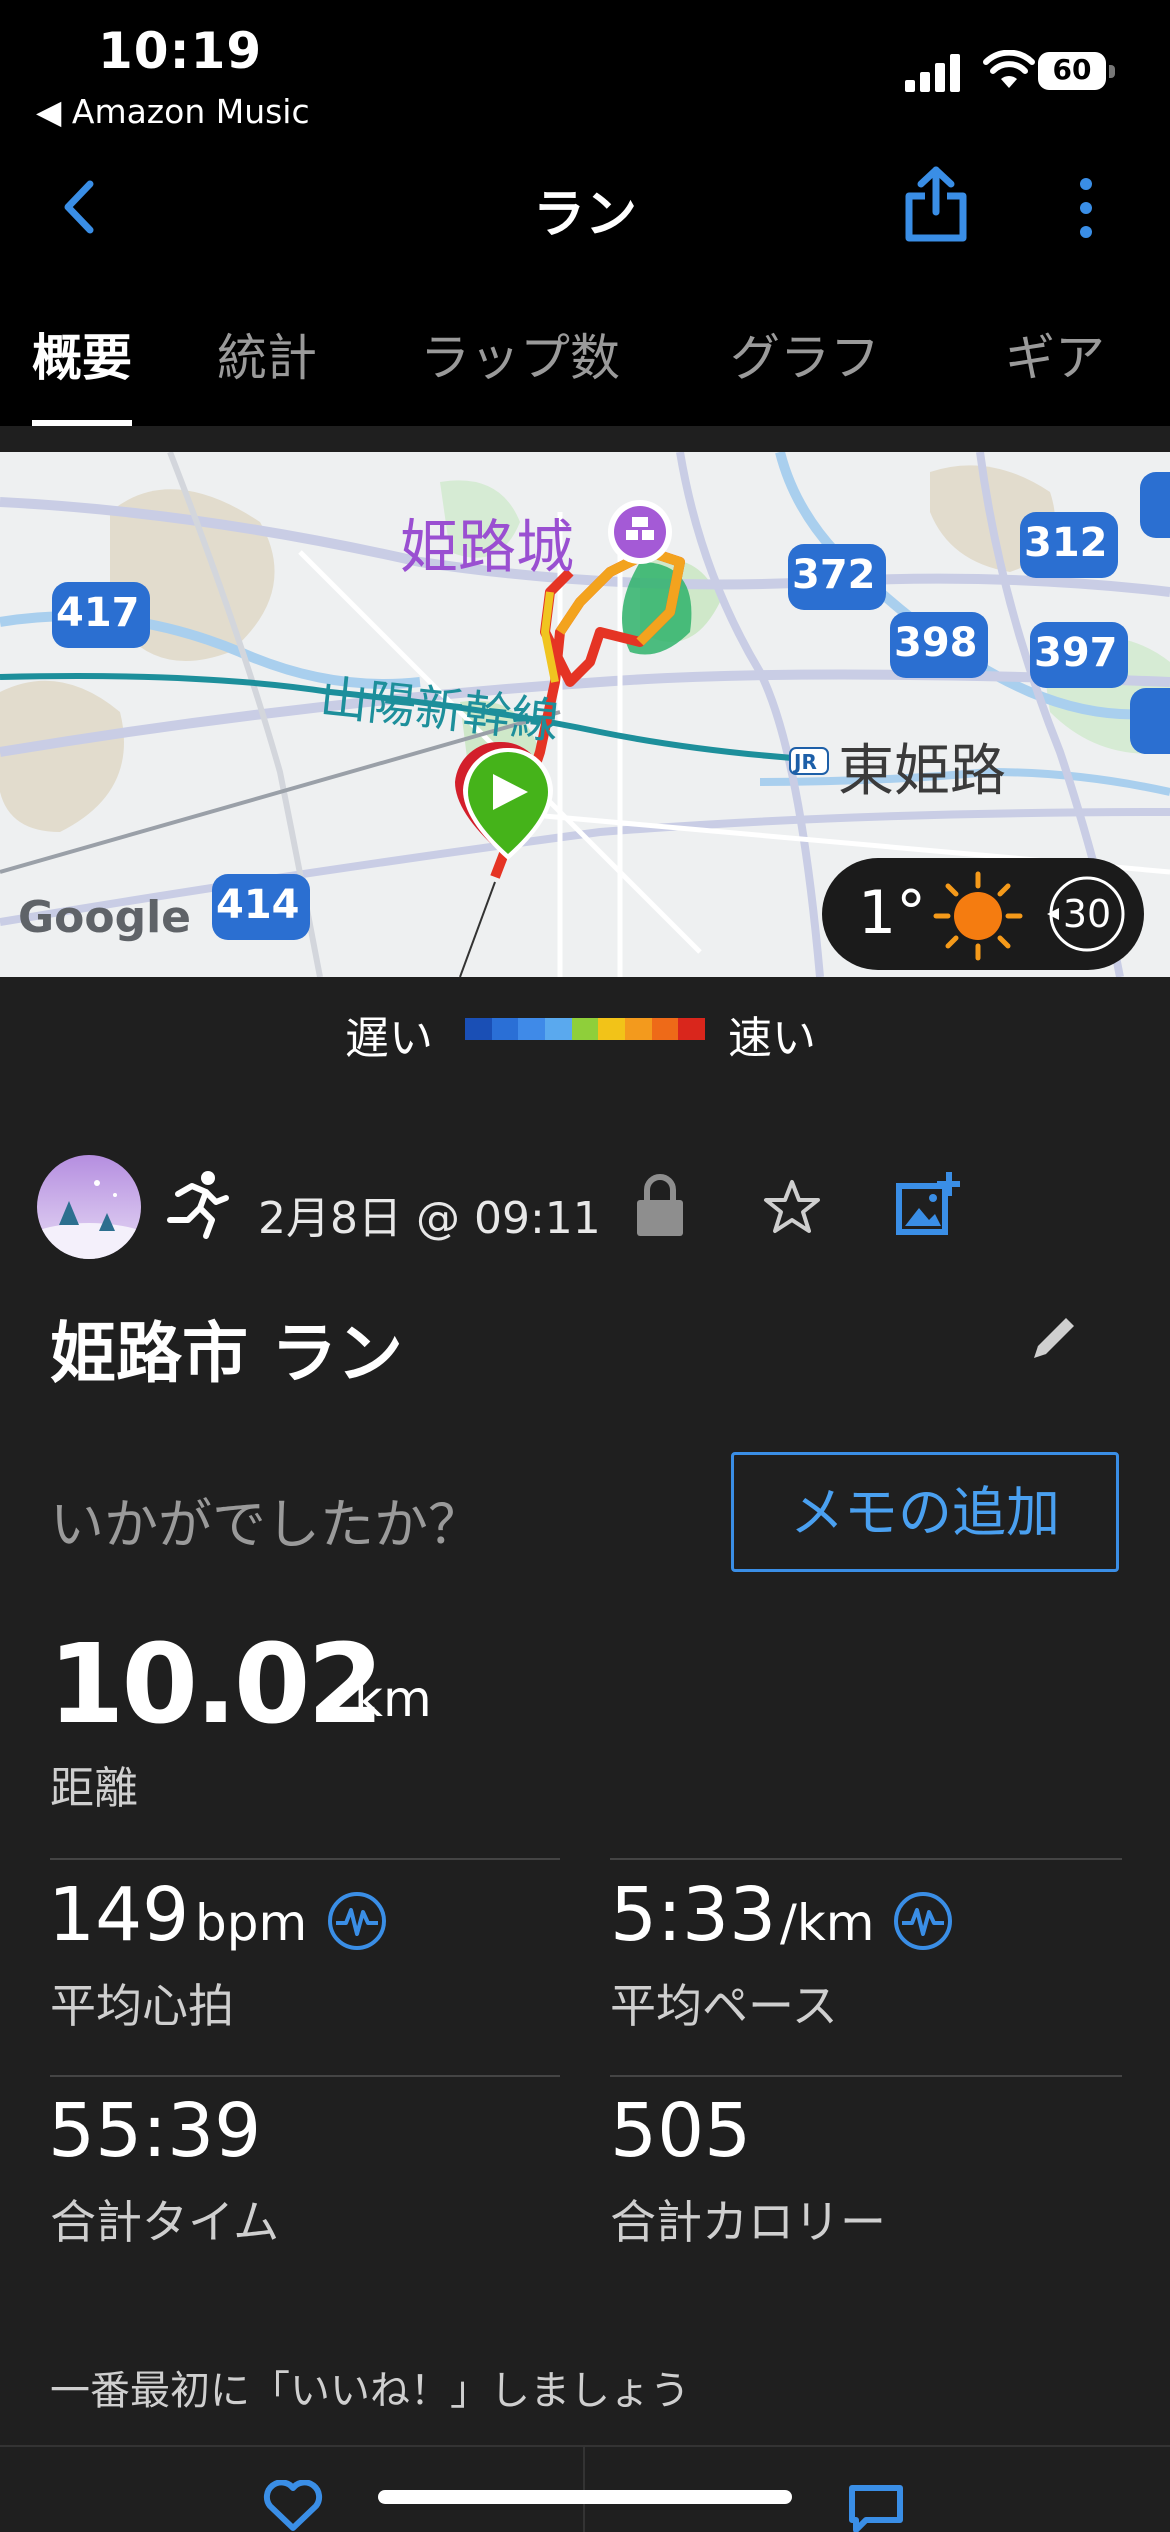 Image resolution: width=1170 pixels, height=2532 pixels. What do you see at coordinates (681, 2131) in the screenshot?
I see `calories-value: 505` at bounding box center [681, 2131].